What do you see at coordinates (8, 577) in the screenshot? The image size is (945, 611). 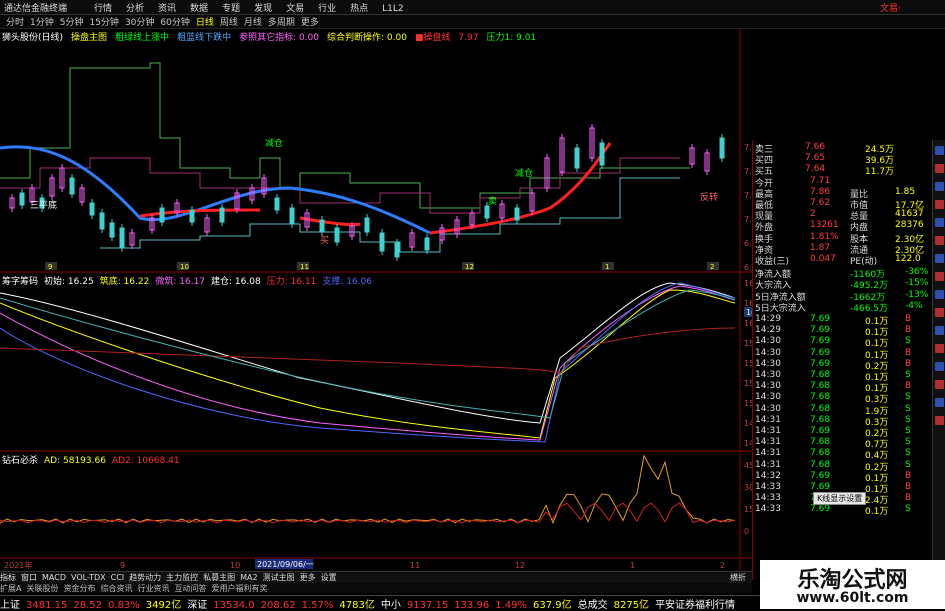 I see `indicator-tab: 指标` at bounding box center [8, 577].